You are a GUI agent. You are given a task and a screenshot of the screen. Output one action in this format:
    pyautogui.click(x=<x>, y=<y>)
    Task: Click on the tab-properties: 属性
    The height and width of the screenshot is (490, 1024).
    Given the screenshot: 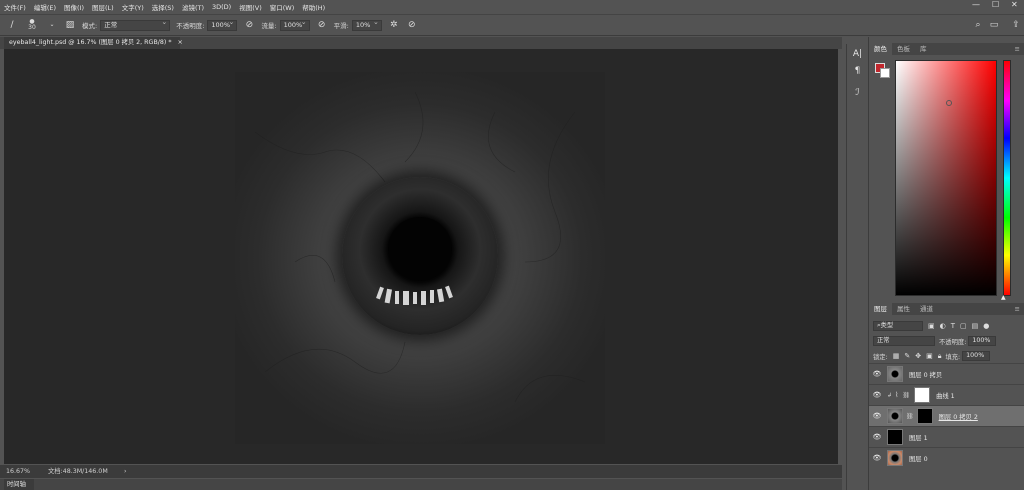 What is the action you would take?
    pyautogui.click(x=903, y=309)
    